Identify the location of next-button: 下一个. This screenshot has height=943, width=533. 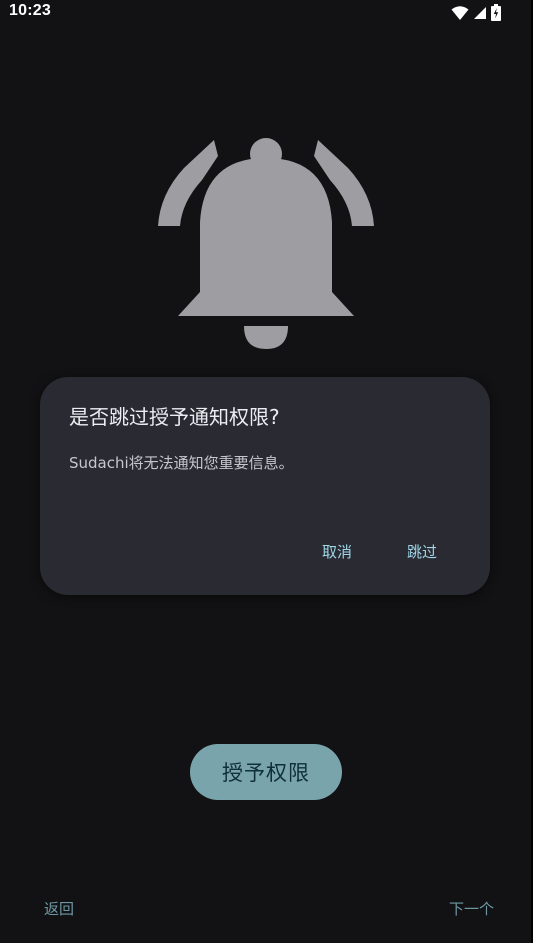
(471, 908).